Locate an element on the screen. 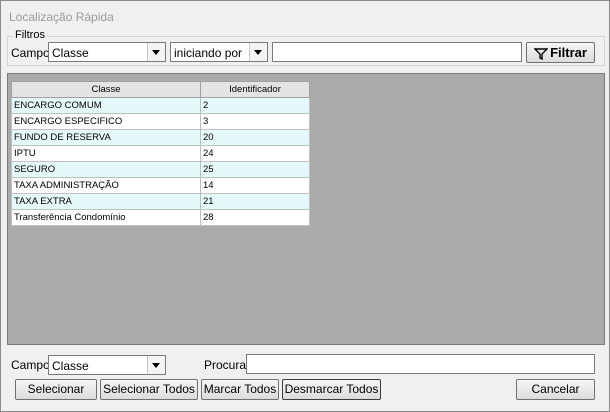  table-header-row: Classe Identificador is located at coordinates (160, 89).